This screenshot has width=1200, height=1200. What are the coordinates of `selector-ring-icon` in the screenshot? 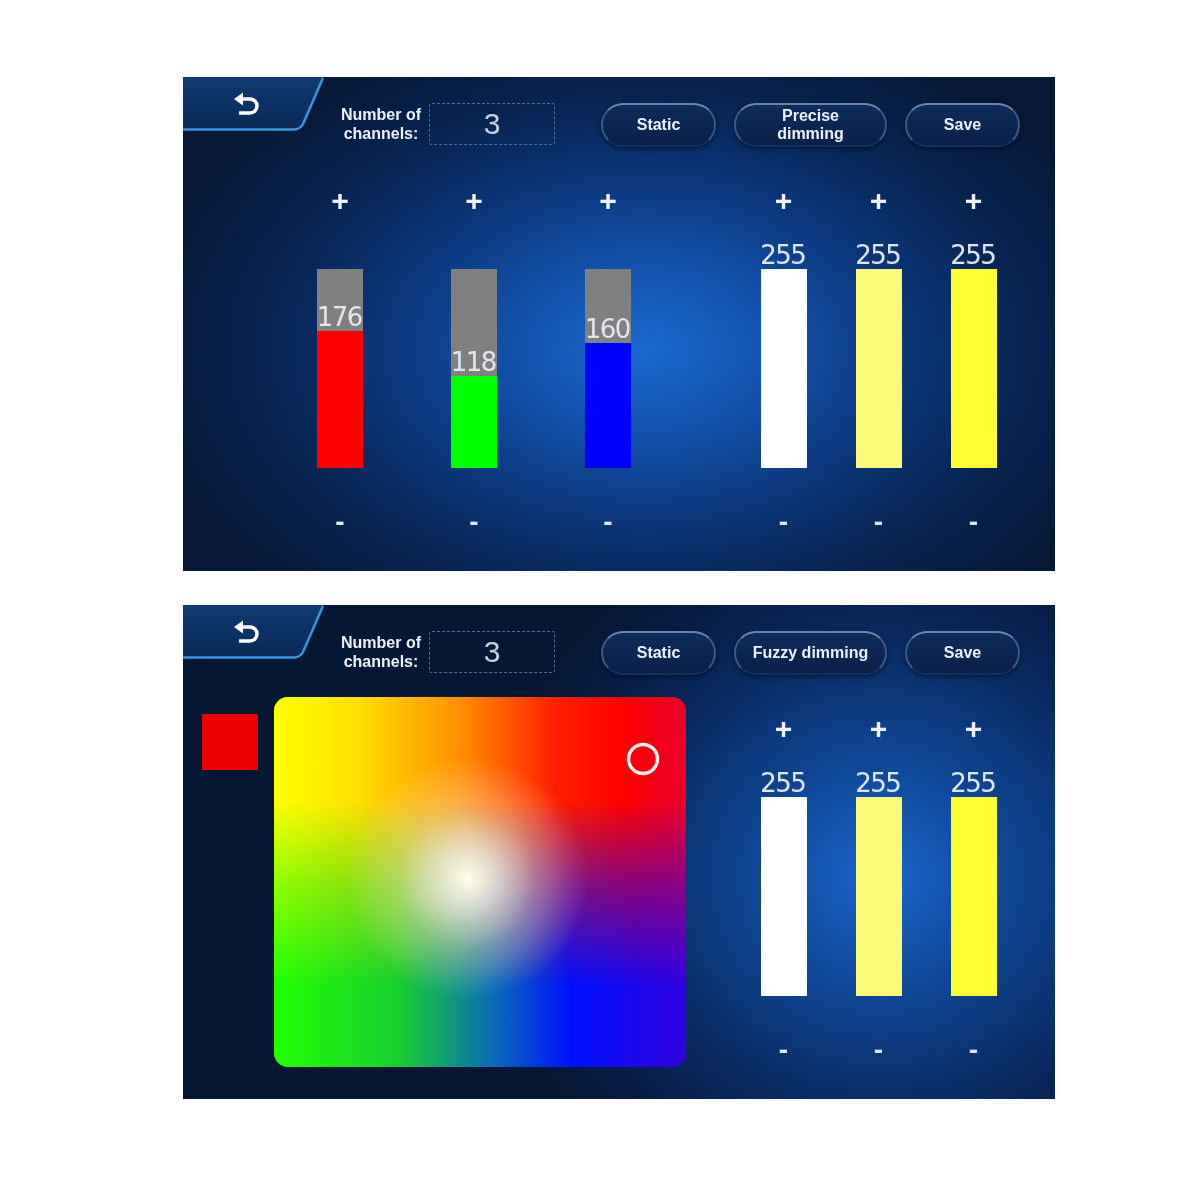 It's located at (643, 759).